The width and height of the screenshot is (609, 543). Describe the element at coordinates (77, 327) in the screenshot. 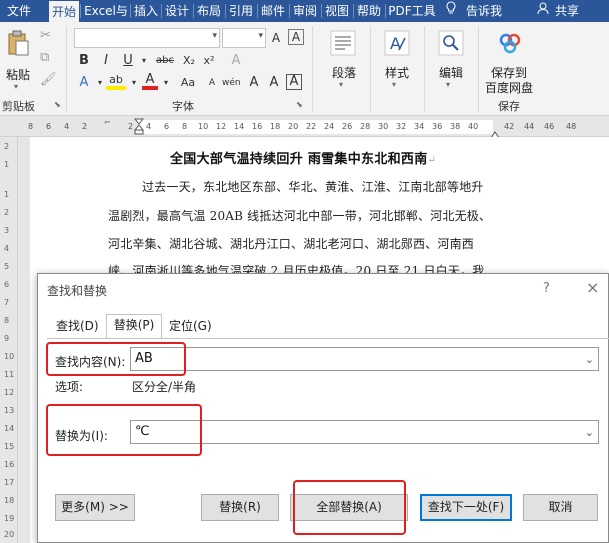

I see `tab-find: 查找(D)` at that location.